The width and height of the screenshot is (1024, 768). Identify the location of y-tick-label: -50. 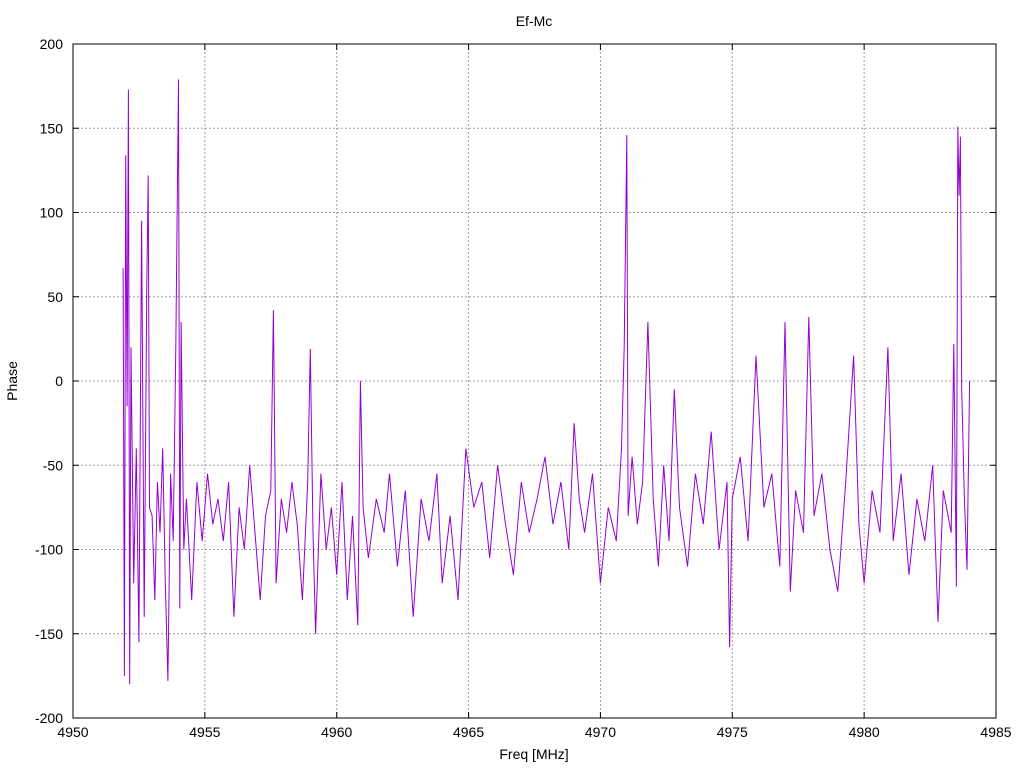
(53, 465).